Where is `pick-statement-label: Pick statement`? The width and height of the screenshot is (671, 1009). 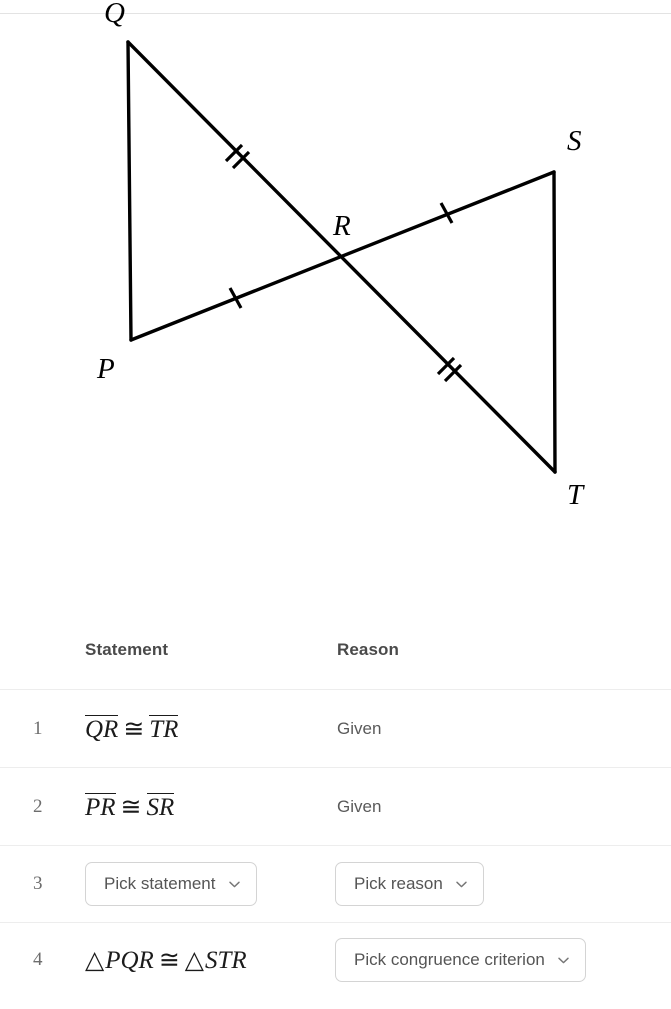 pick-statement-label: Pick statement is located at coordinates (160, 883).